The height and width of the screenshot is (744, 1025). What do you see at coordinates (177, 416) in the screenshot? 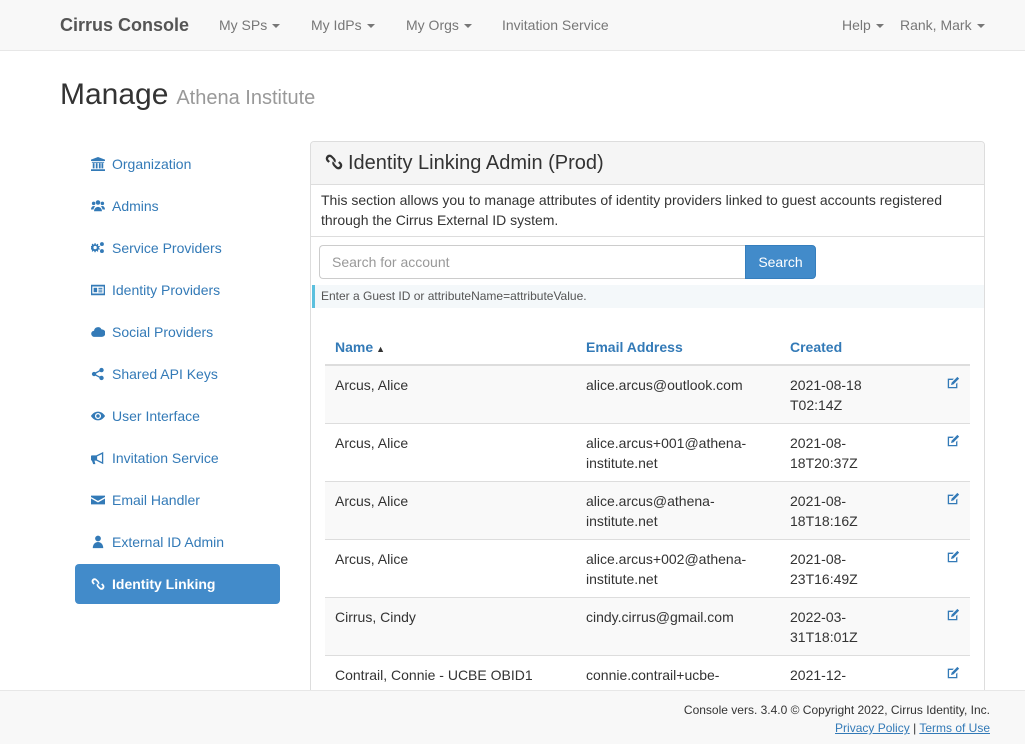
I see `sidebar-item-user-interface: User Interface` at bounding box center [177, 416].